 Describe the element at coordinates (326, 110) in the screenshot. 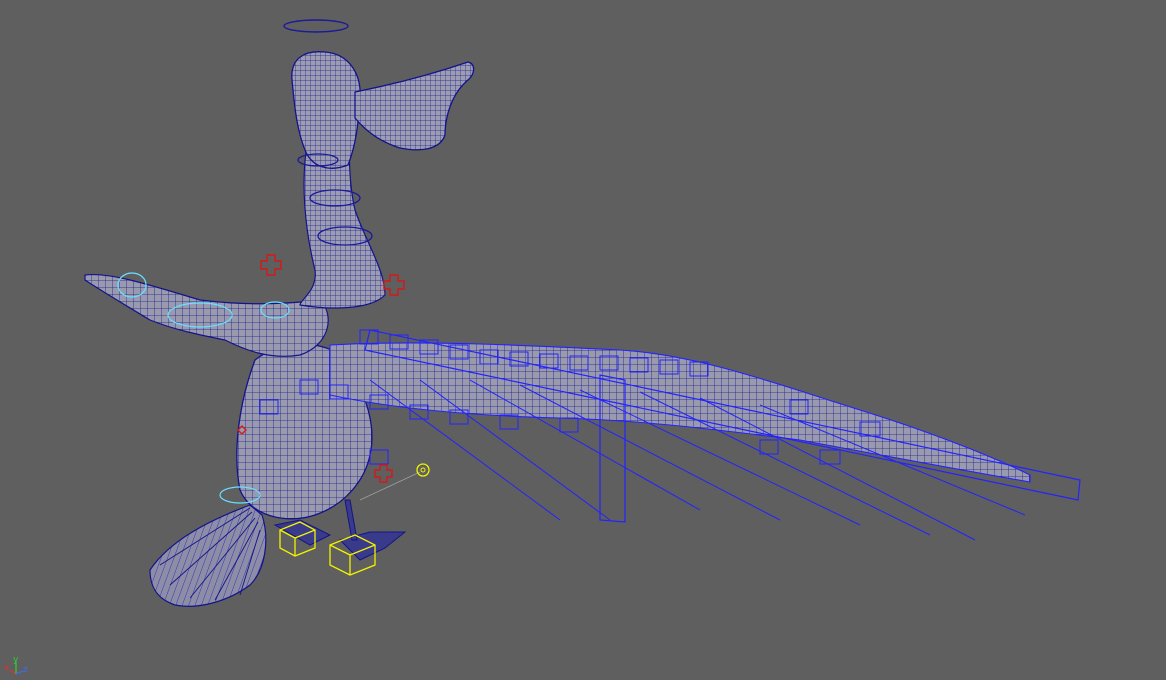

I see `head-mesh` at that location.